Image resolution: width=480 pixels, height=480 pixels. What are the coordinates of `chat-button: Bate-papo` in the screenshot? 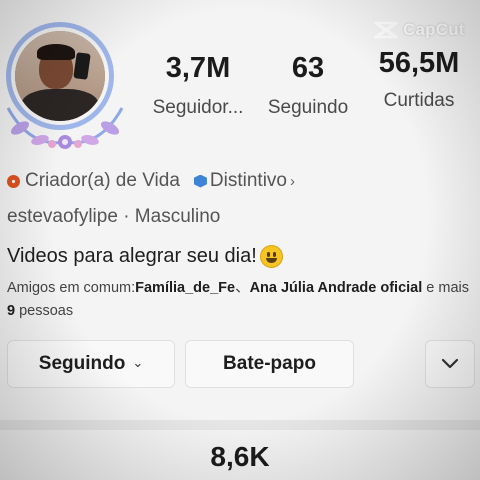 It's located at (269, 364).